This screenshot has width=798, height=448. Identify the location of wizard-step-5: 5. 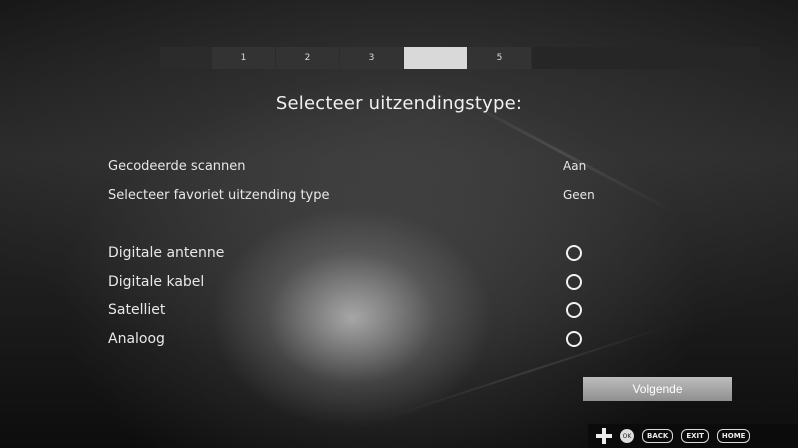
(499, 58).